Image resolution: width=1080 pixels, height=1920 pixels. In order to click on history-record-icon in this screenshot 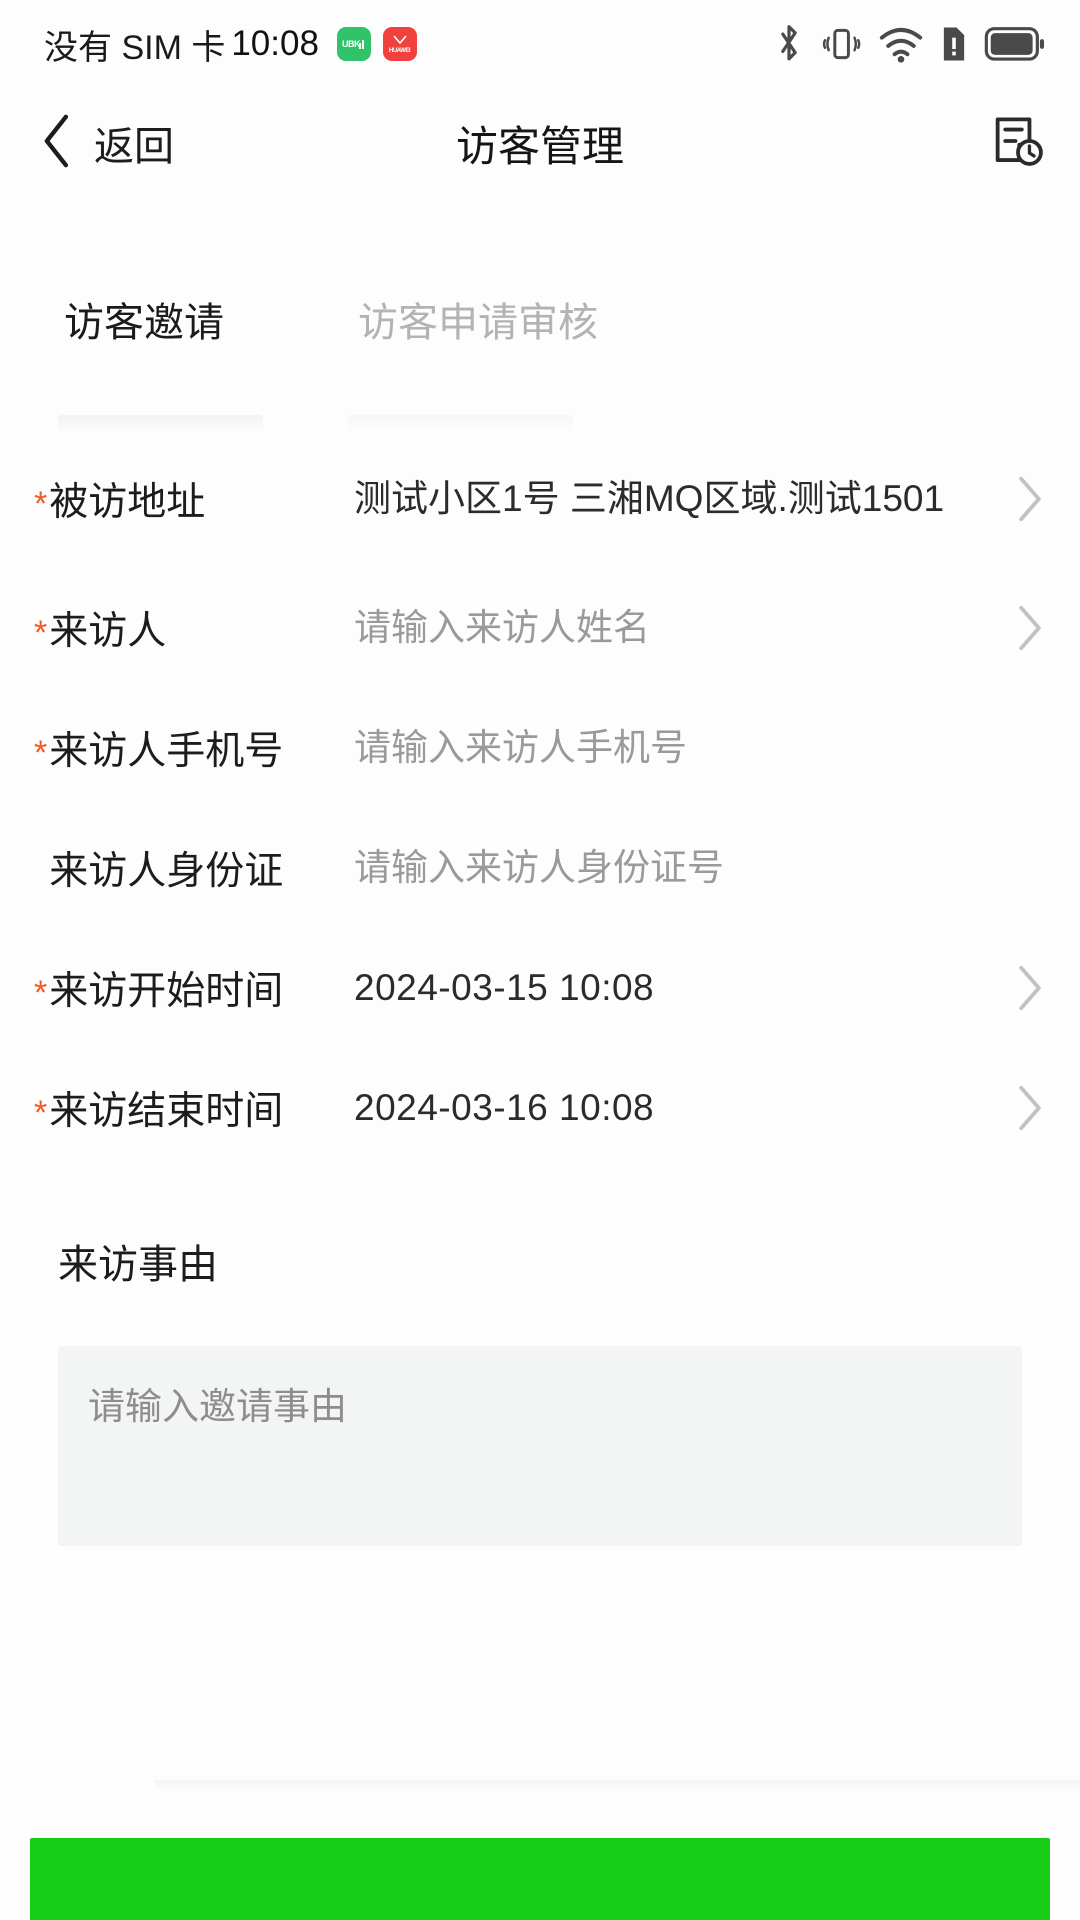, I will do `click(1018, 143)`.